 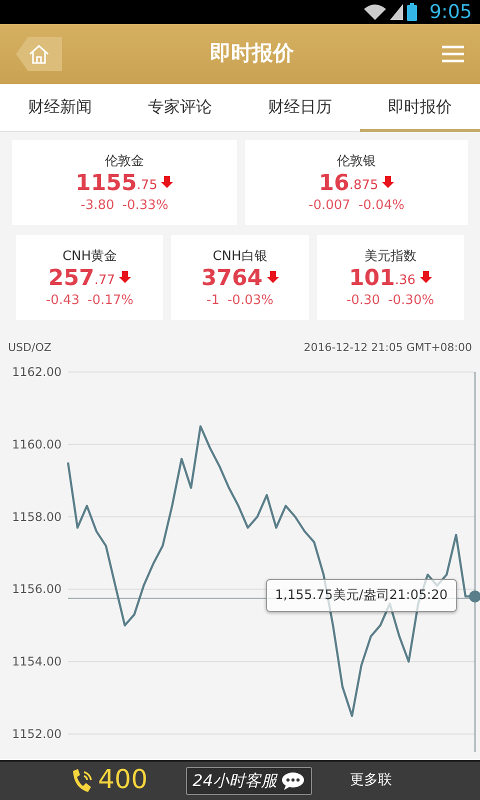 I want to click on quote-card: CNH白银 3764 -1 -0.03%, so click(x=240, y=277).